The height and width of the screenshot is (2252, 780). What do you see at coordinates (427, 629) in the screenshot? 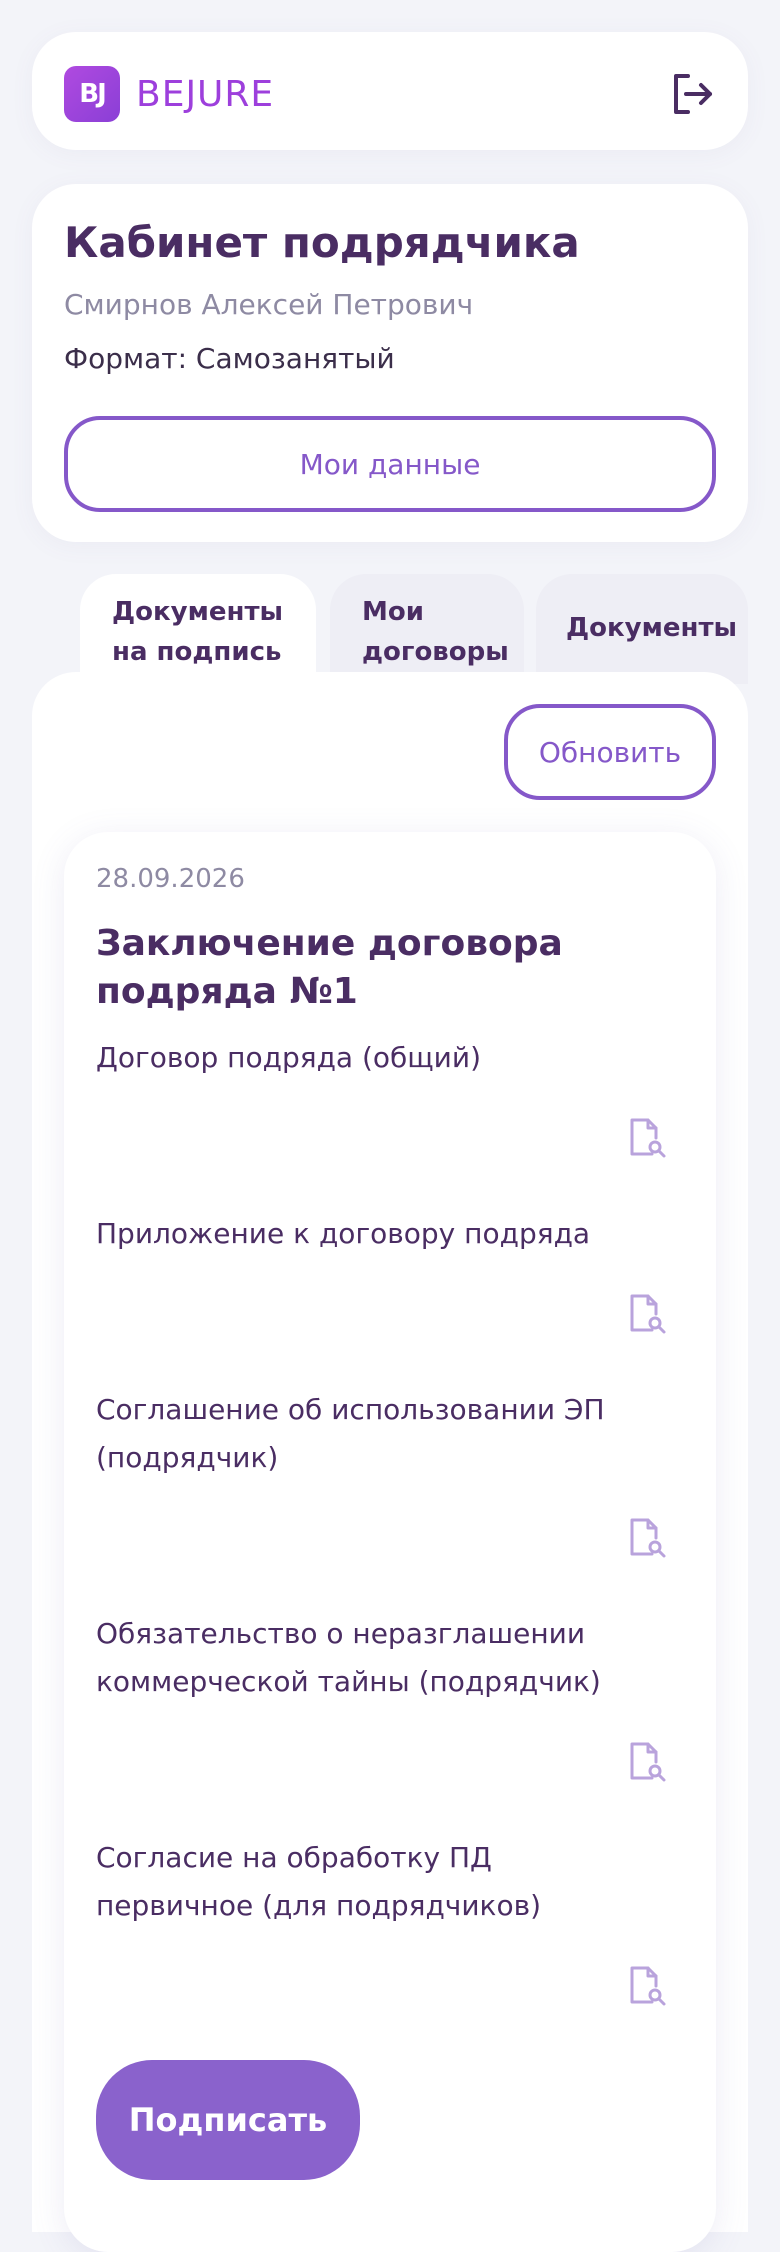
I see `tab-my-contracts: Мои договоры` at bounding box center [427, 629].